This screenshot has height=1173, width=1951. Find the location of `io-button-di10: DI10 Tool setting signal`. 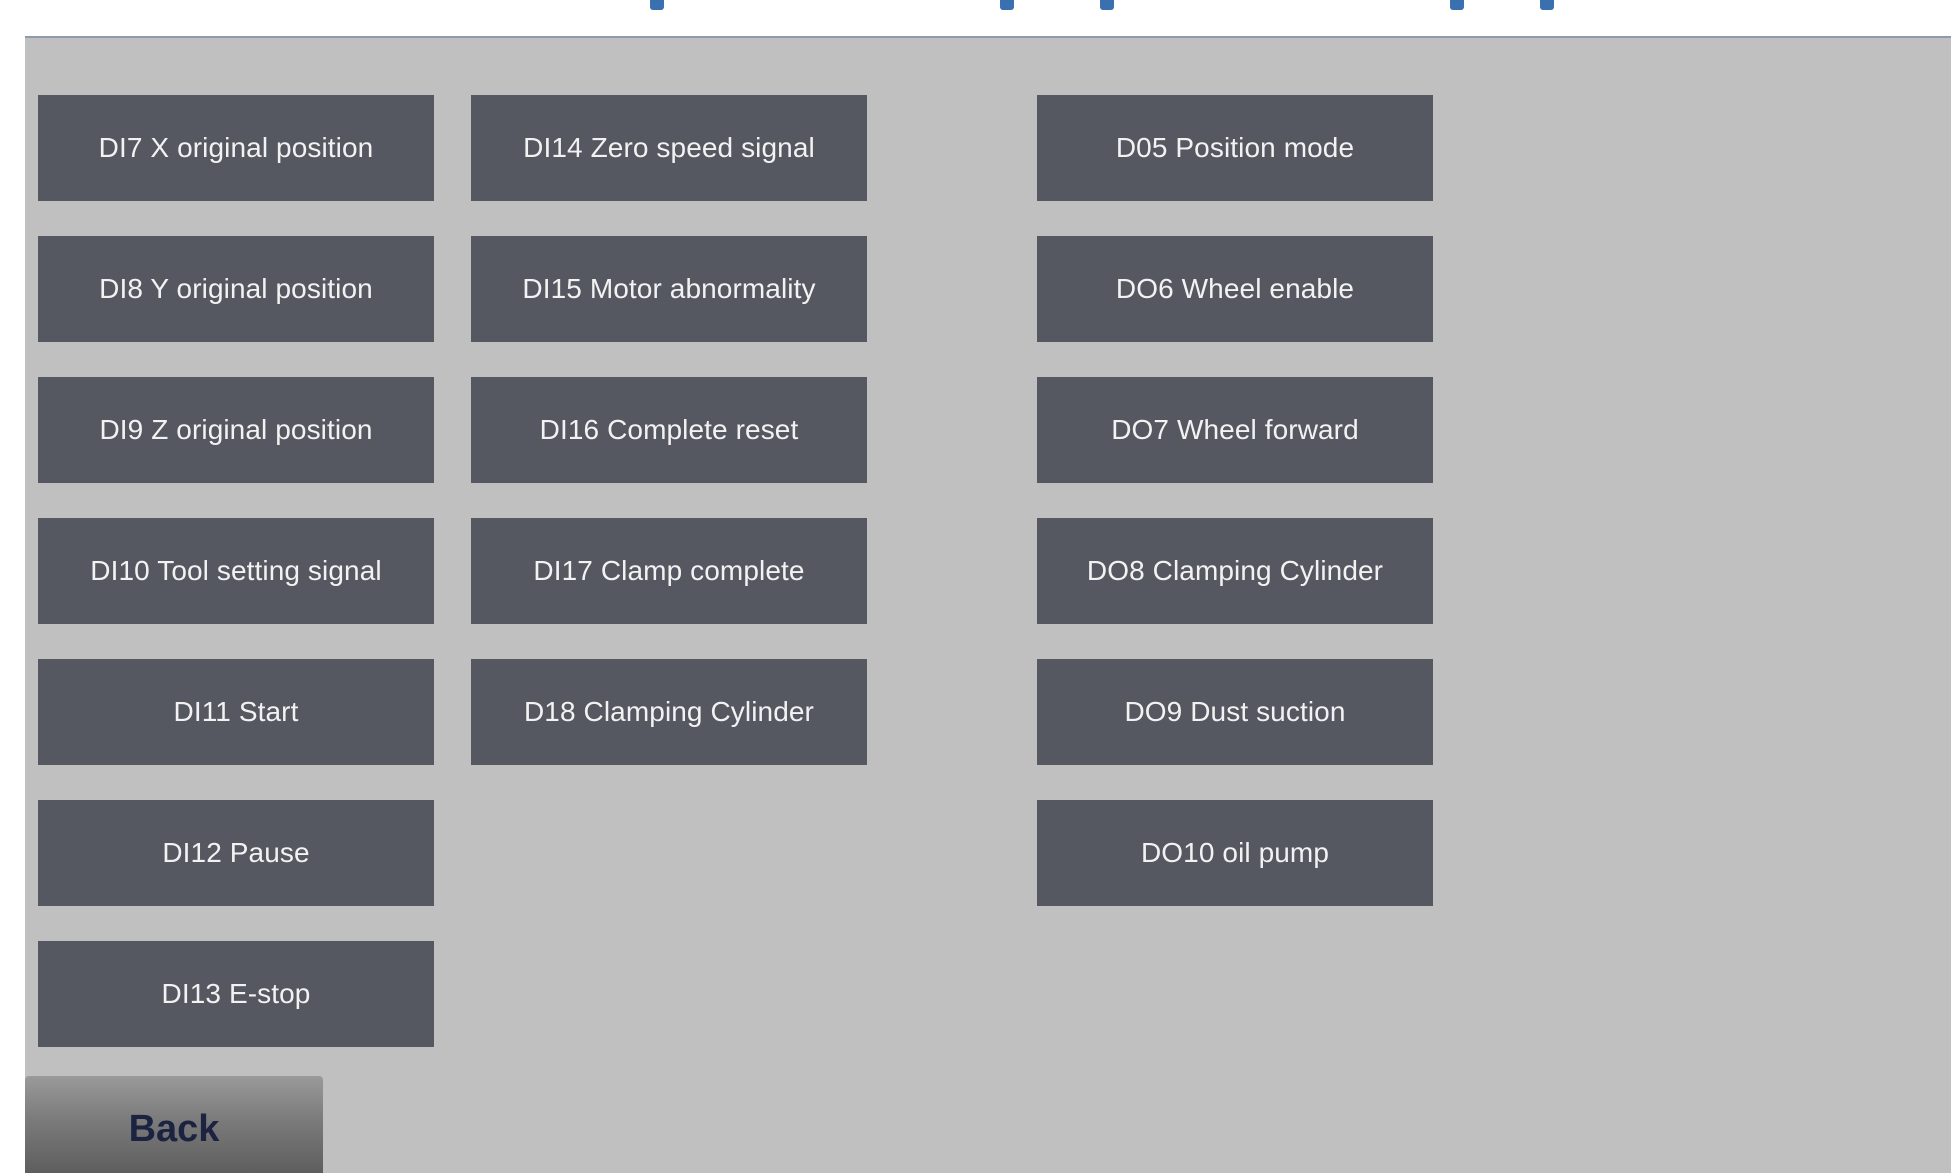

io-button-di10: DI10 Tool setting signal is located at coordinates (236, 571).